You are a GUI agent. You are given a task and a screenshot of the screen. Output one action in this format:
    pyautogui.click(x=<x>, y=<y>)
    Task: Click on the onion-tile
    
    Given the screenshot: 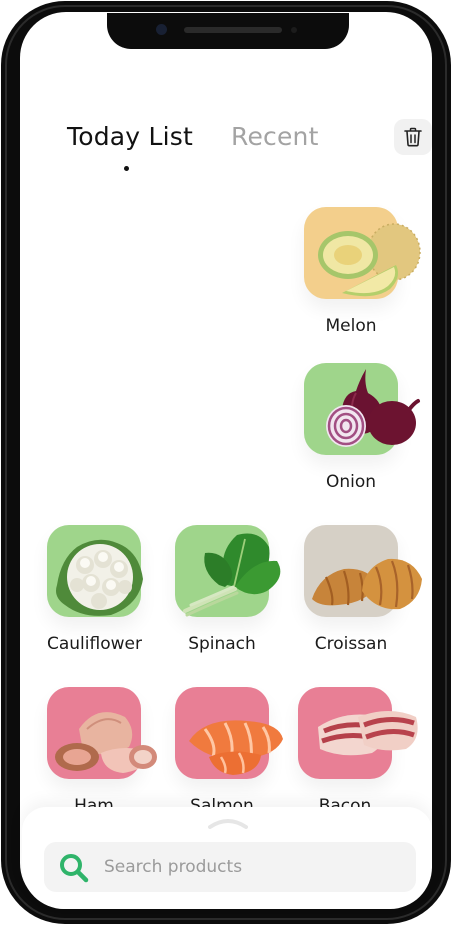 What is the action you would take?
    pyautogui.click(x=362, y=409)
    